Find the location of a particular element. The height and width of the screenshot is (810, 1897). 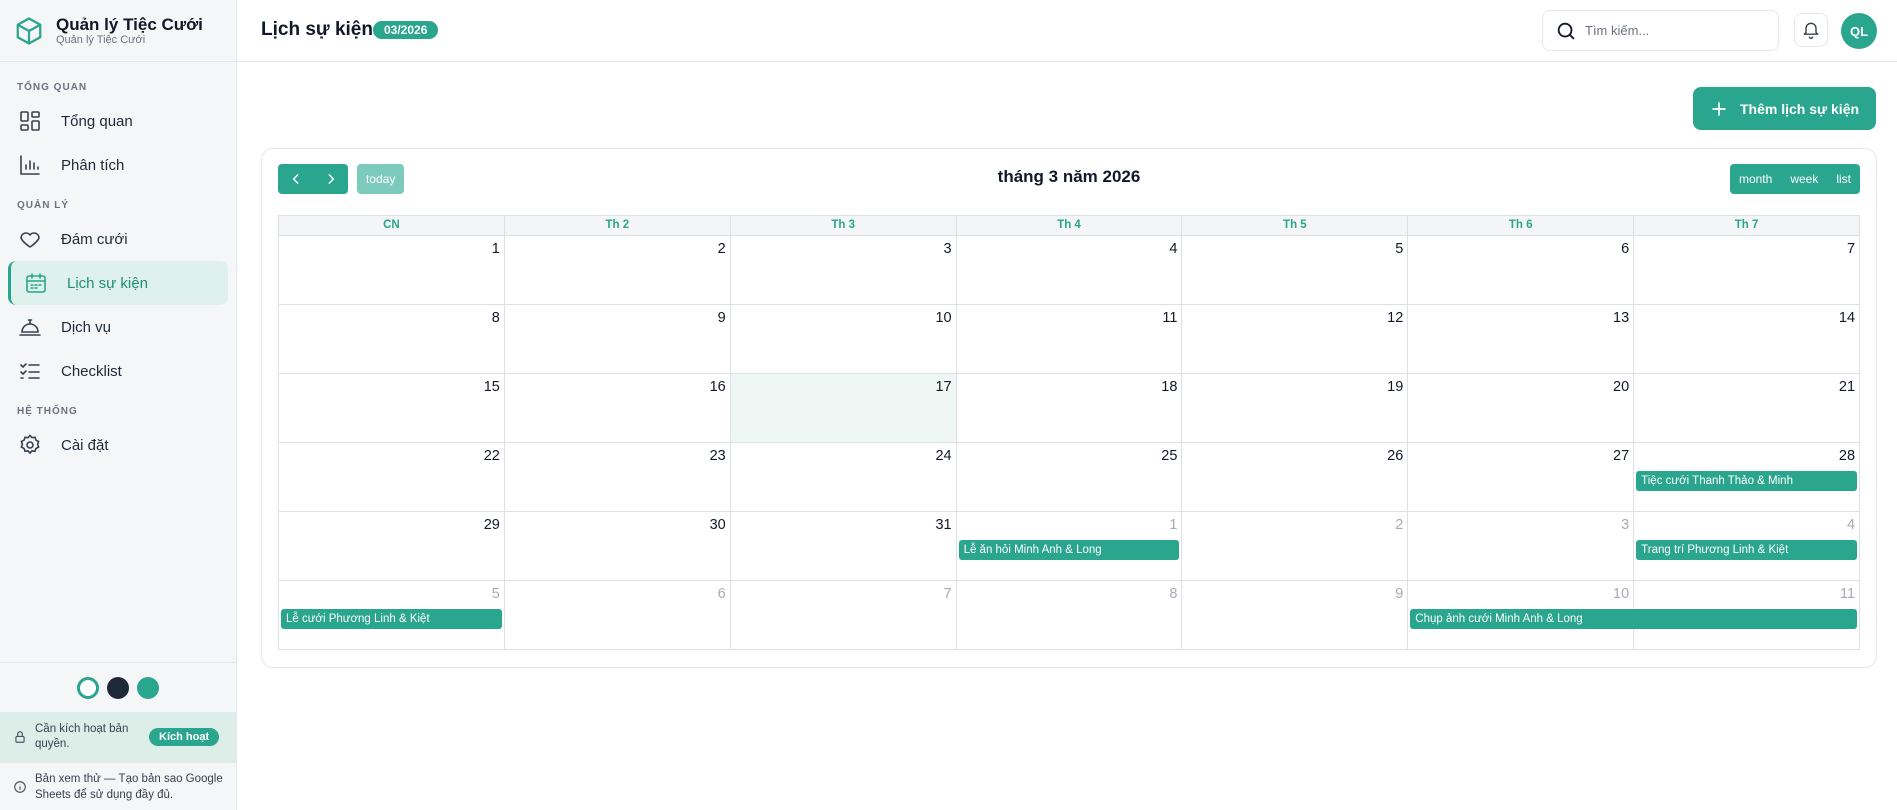

view-week-button: week is located at coordinates (1804, 179).